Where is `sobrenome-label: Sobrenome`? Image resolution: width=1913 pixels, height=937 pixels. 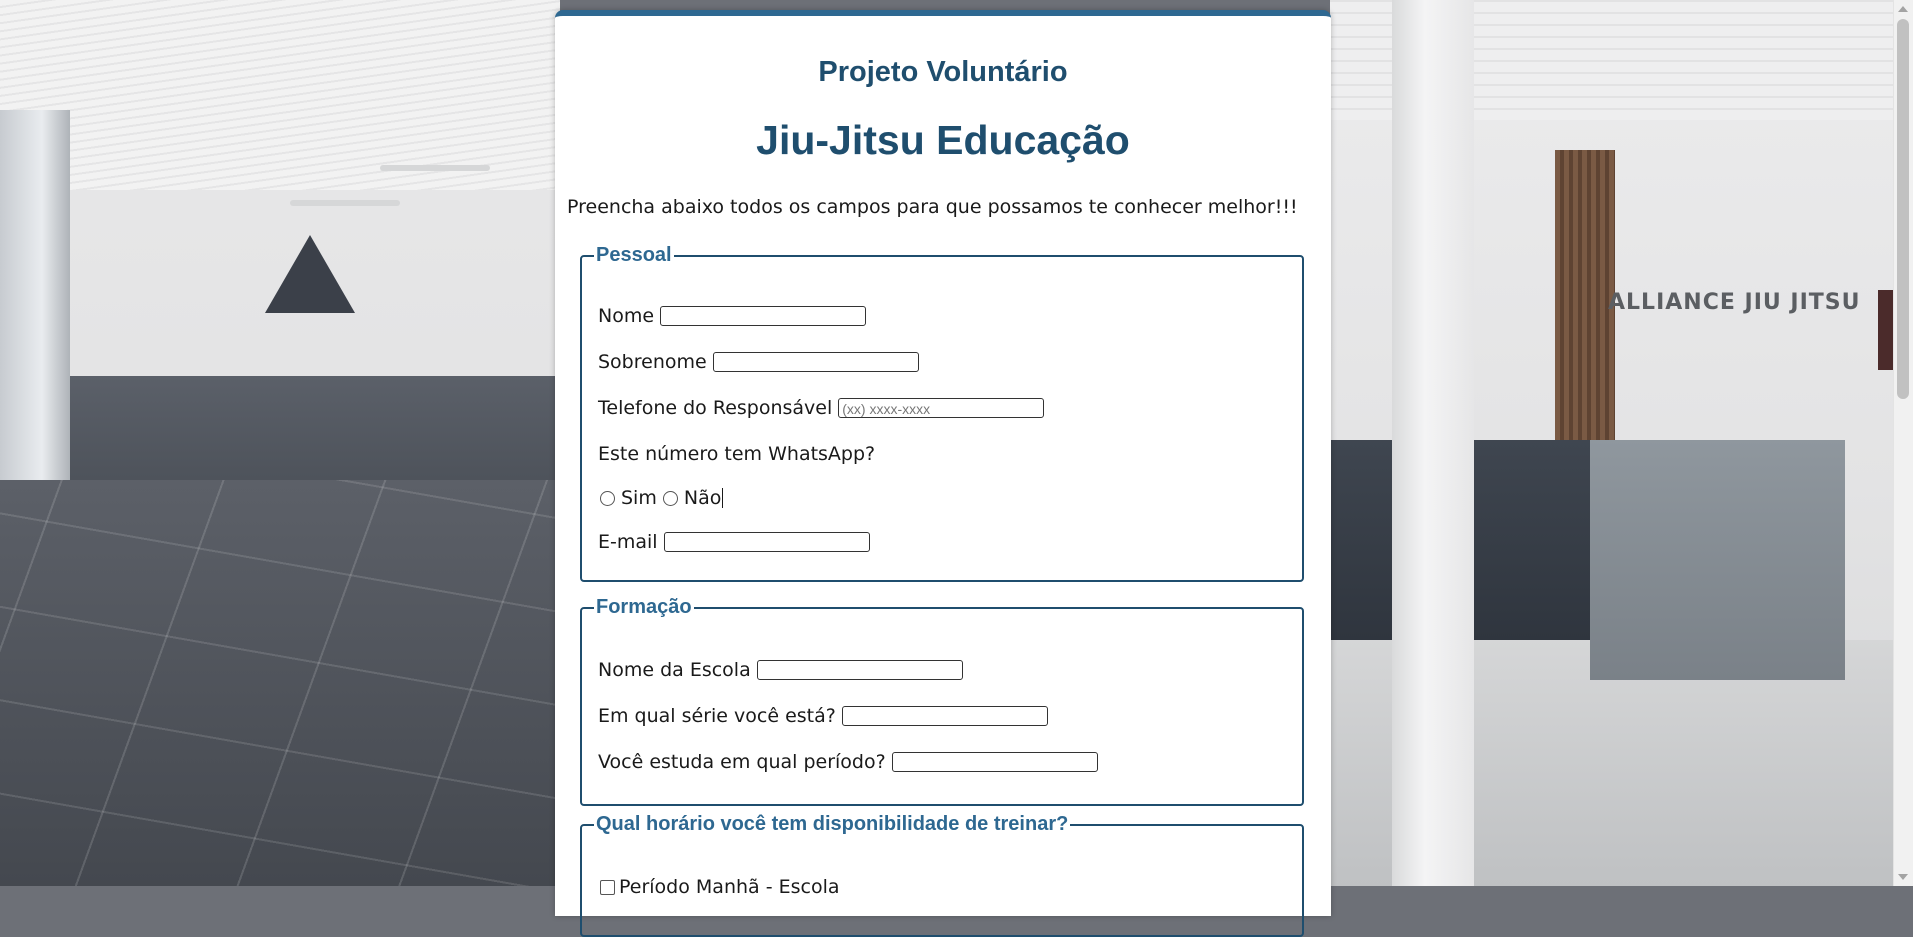
sobrenome-label: Sobrenome is located at coordinates (652, 362).